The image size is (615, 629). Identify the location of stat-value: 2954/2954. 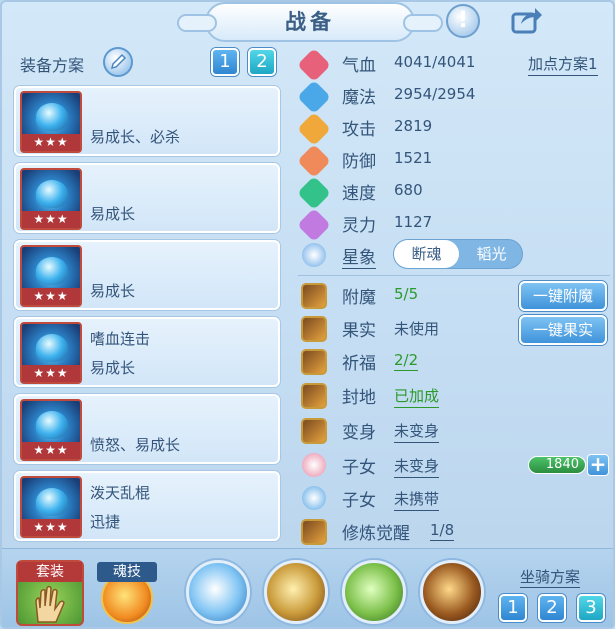
(435, 94).